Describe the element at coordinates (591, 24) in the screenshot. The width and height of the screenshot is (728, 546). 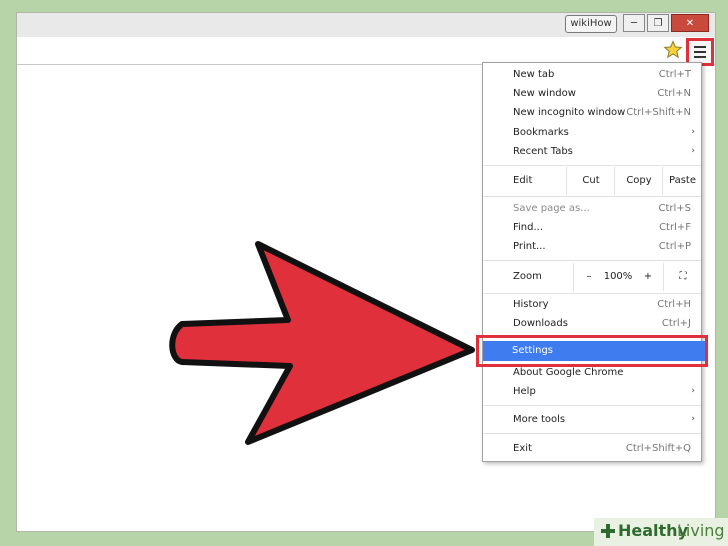
I see `profile-button: wikiHow` at that location.